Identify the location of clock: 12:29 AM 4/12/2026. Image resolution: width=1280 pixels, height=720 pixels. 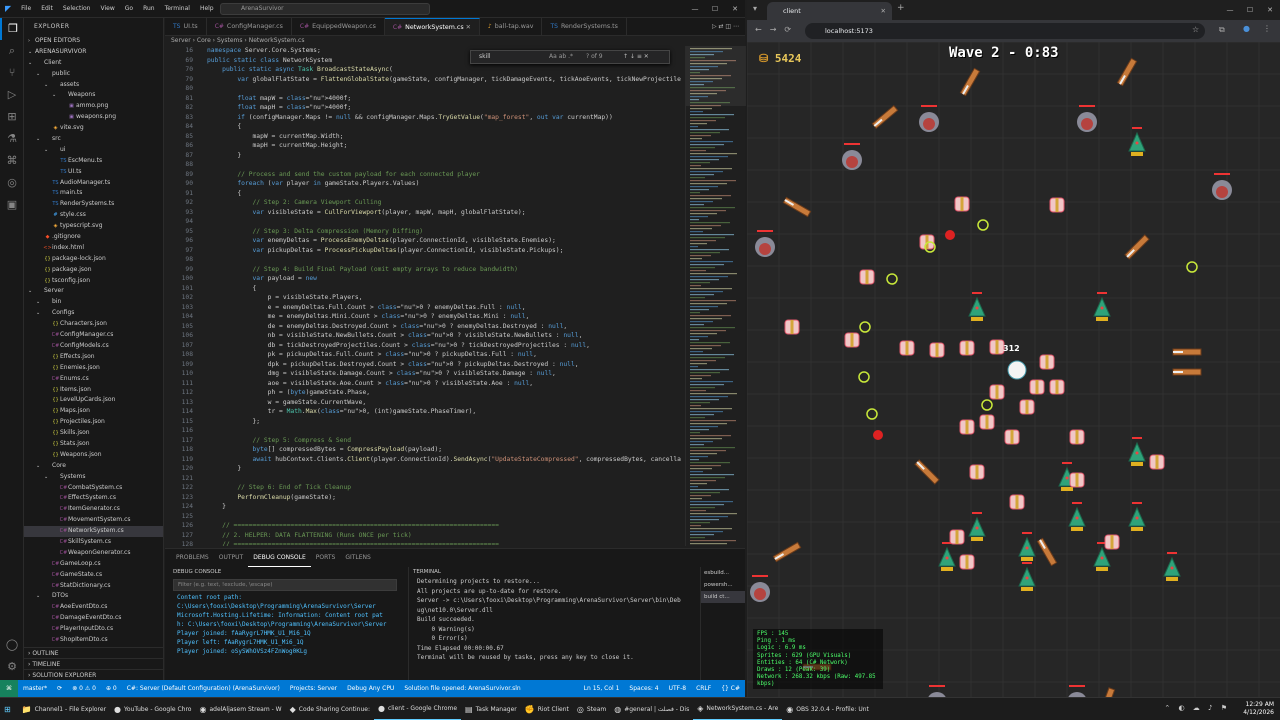
(1258, 709).